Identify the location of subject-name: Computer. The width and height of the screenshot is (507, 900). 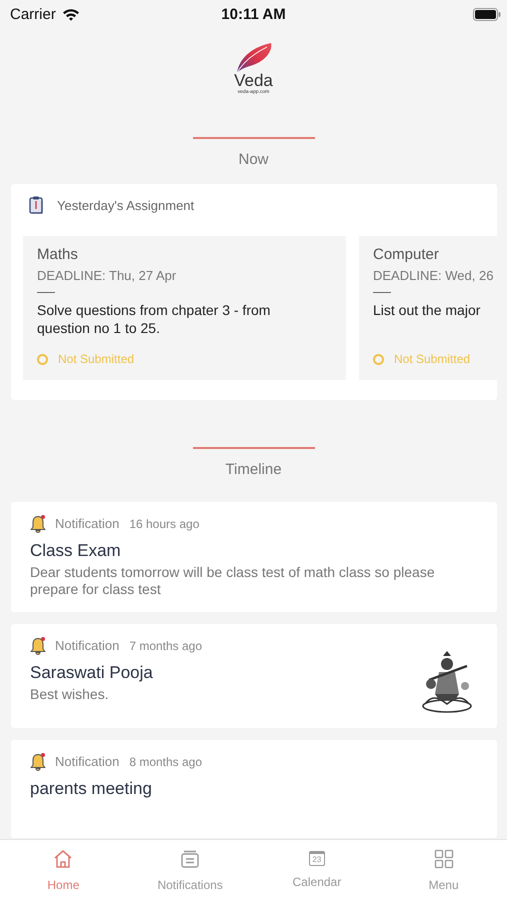
(406, 254).